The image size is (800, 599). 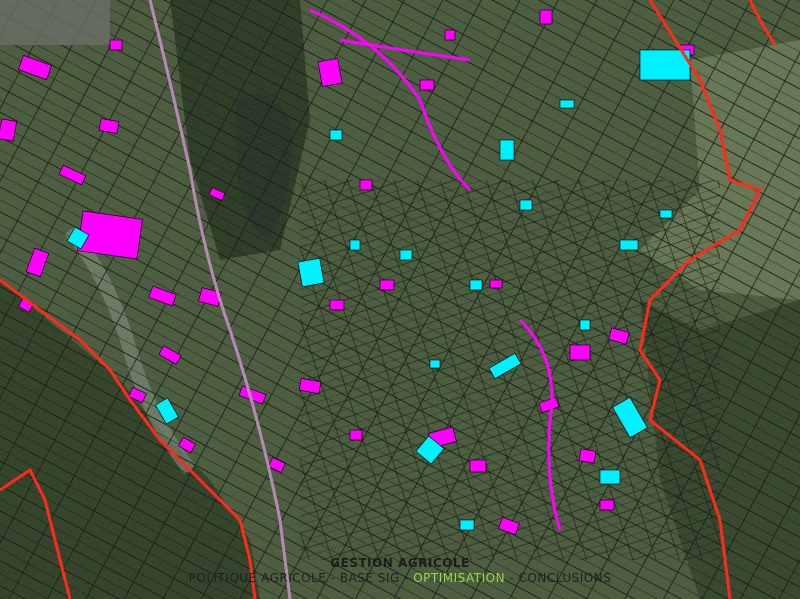 What do you see at coordinates (55, 22) in the screenshot?
I see `village-top-left` at bounding box center [55, 22].